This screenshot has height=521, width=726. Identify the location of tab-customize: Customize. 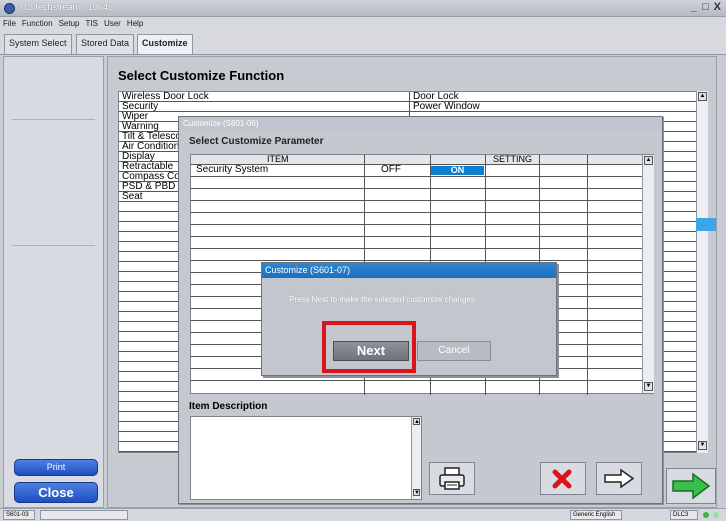
(165, 44).